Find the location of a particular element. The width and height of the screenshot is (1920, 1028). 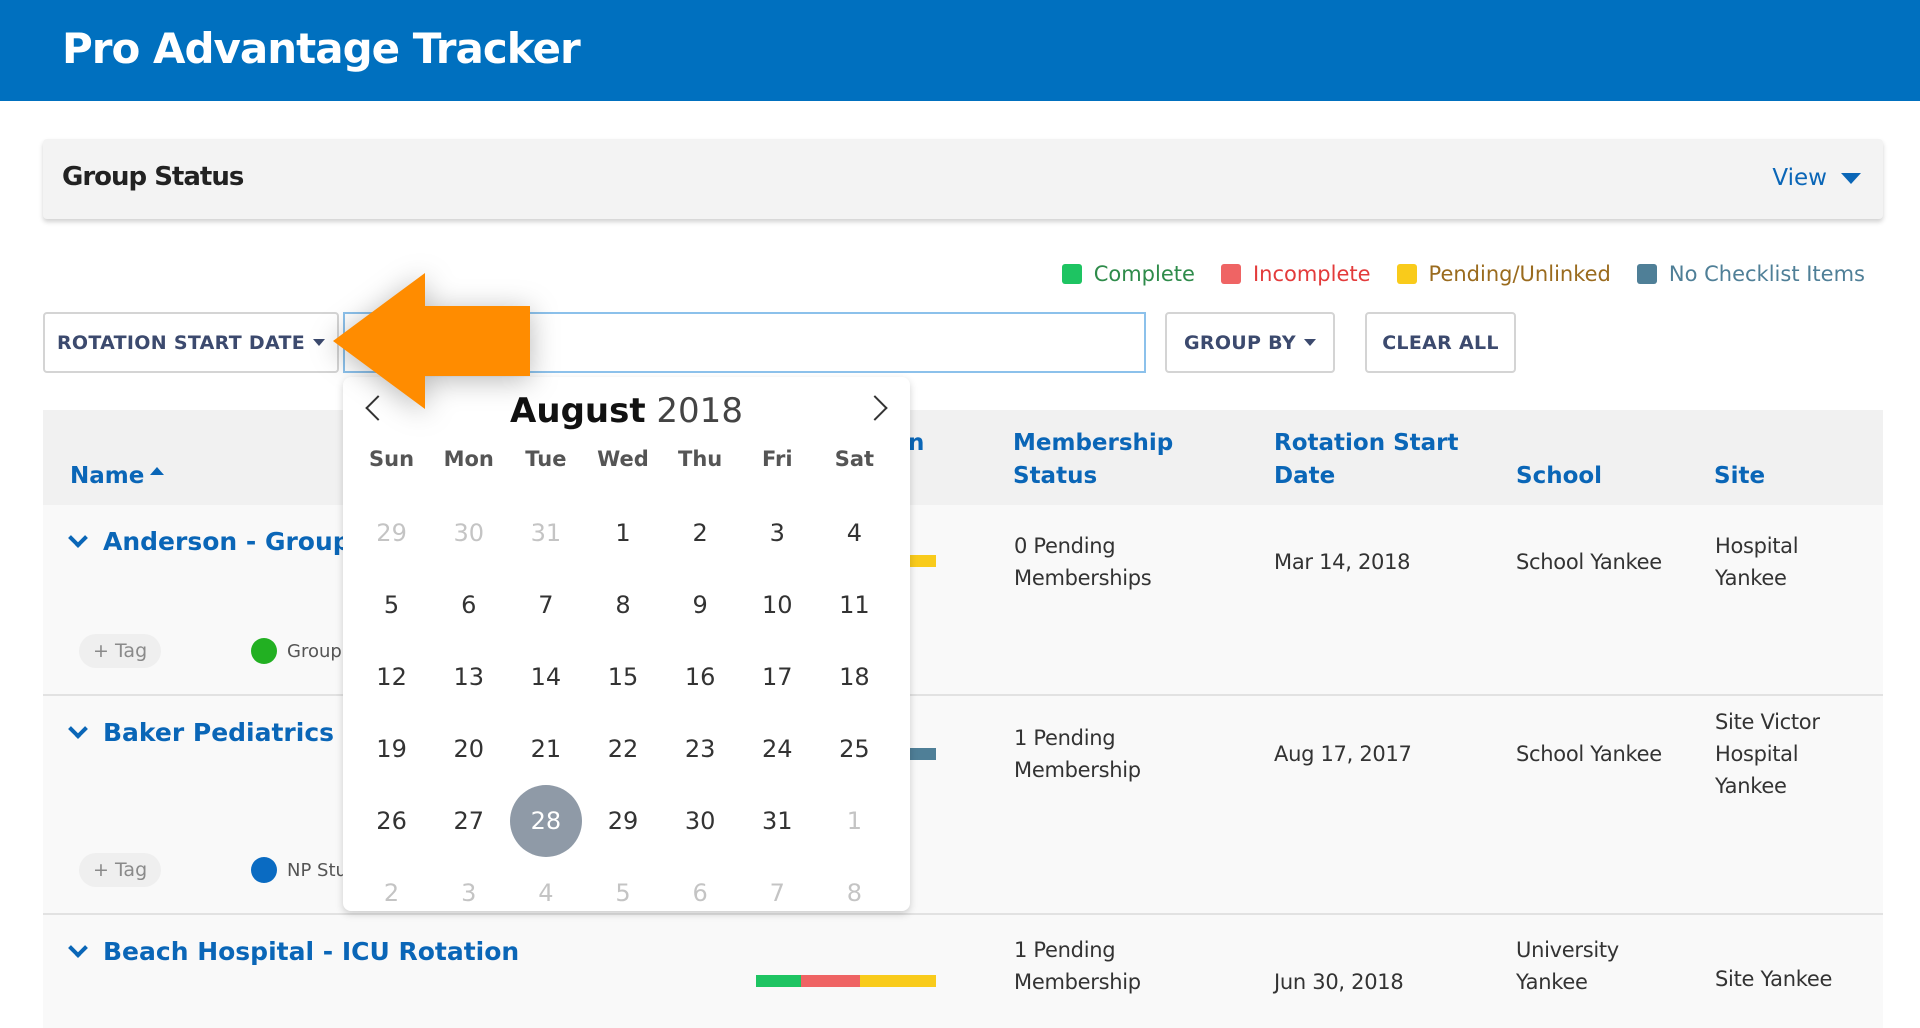

group-tag-label: NP Stu is located at coordinates (317, 870).